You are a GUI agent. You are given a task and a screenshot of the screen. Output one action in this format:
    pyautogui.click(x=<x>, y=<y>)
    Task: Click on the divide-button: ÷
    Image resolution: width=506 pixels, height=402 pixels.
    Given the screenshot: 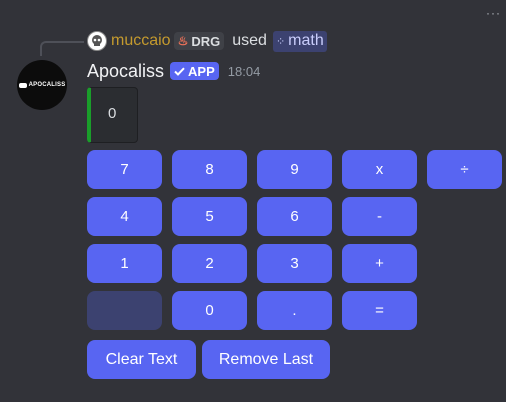 What is the action you would take?
    pyautogui.click(x=464, y=169)
    